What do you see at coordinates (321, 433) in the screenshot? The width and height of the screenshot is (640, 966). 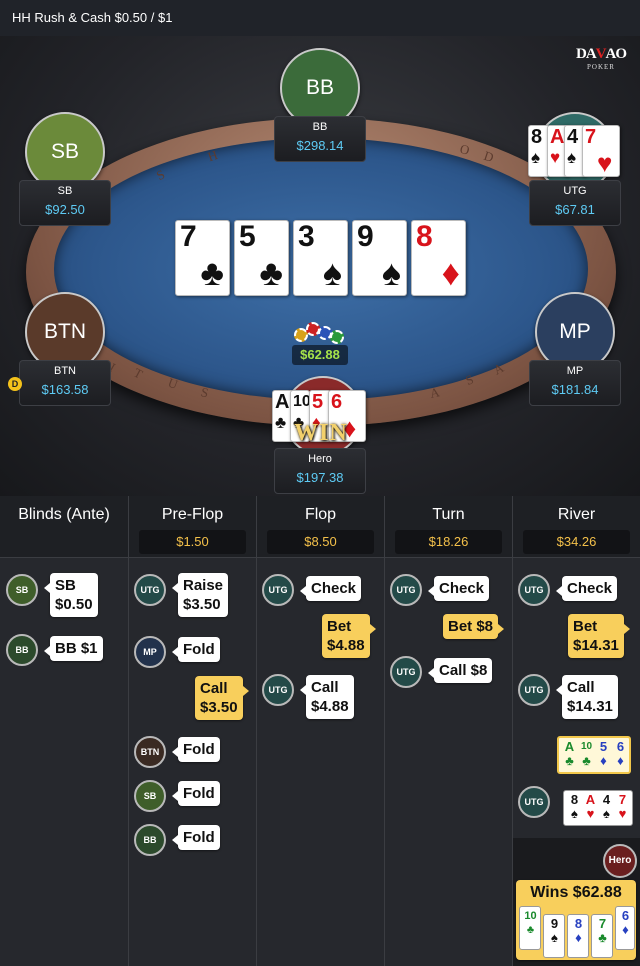 I see `win-badge: WIN` at bounding box center [321, 433].